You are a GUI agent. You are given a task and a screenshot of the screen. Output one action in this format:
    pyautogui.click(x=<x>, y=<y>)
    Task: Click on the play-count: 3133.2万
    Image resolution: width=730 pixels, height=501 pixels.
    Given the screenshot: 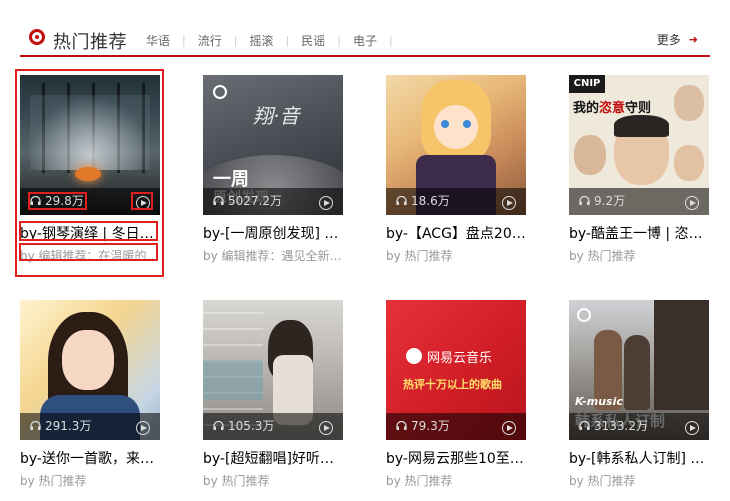 What is the action you would take?
    pyautogui.click(x=613, y=425)
    